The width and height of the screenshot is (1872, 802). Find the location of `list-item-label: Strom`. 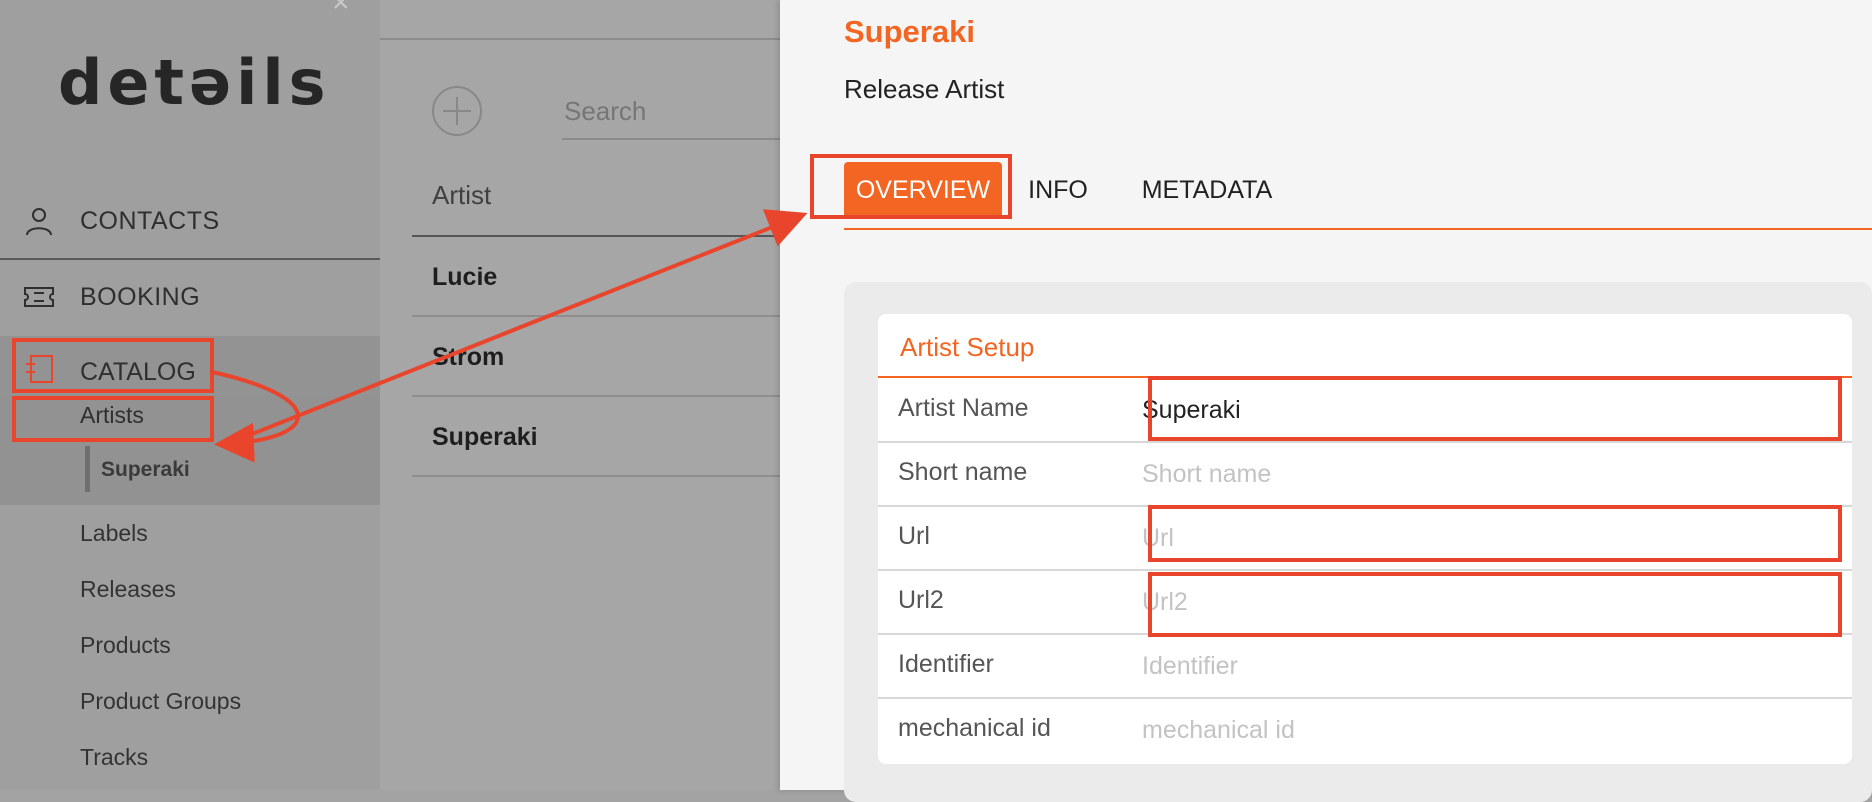

list-item-label: Strom is located at coordinates (468, 357).